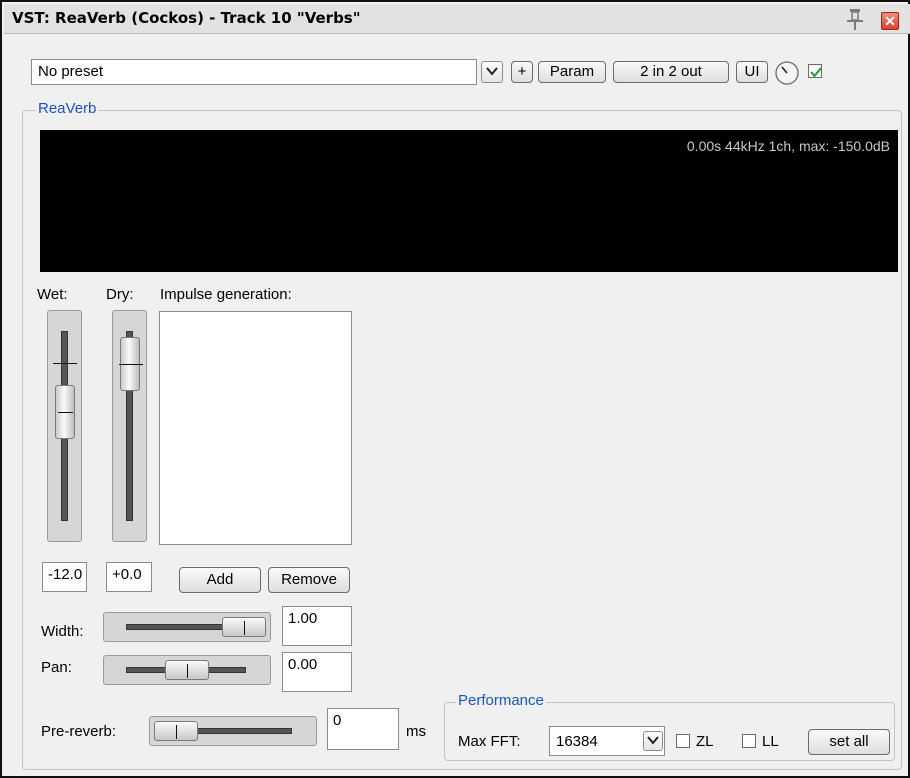 Image resolution: width=910 pixels, height=778 pixels. Describe the element at coordinates (492, 72) in the screenshot. I see `chevron-down-icon` at that location.